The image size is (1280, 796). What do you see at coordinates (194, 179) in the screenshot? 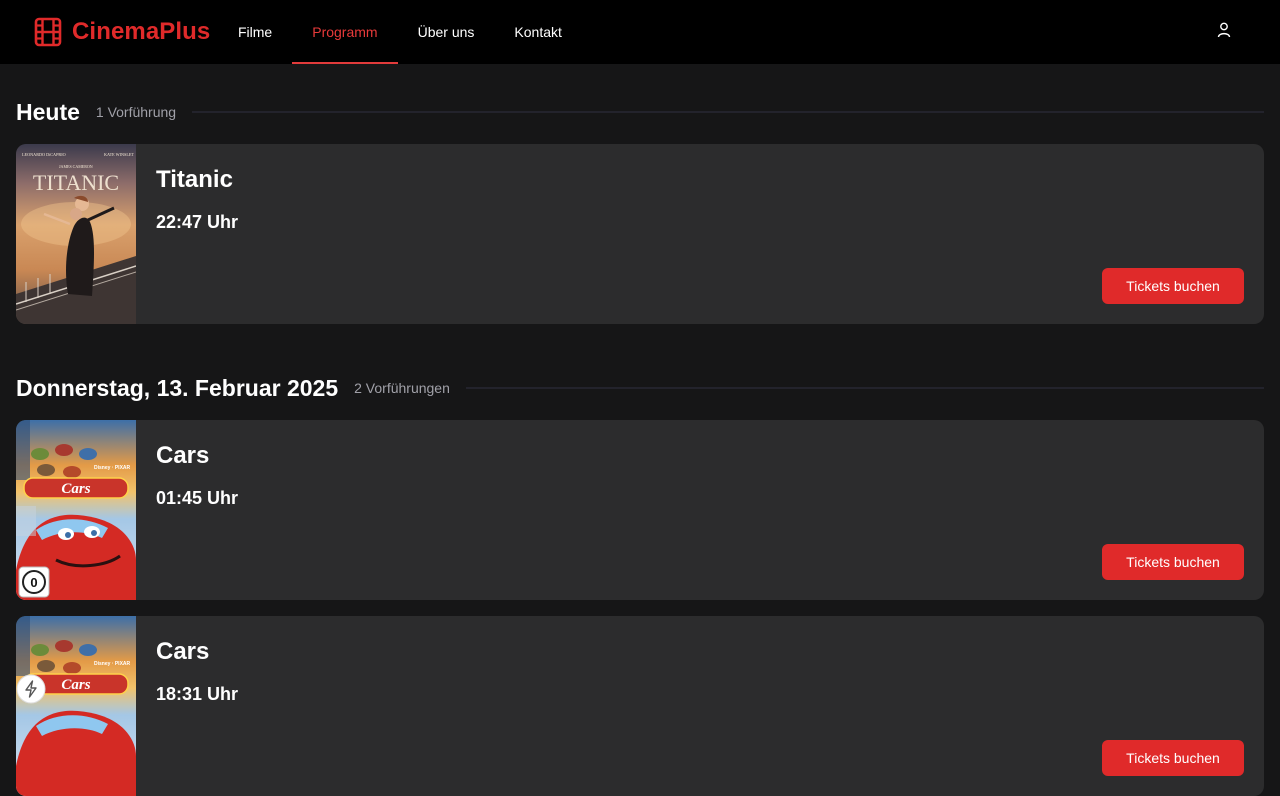
I see `movie-title: Titanic` at bounding box center [194, 179].